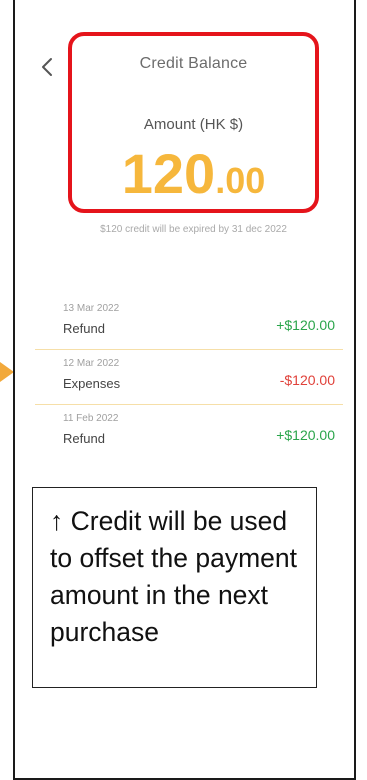  What do you see at coordinates (189, 322) in the screenshot?
I see `transaction-row: 13 Mar 2022 Refund +$120.00` at bounding box center [189, 322].